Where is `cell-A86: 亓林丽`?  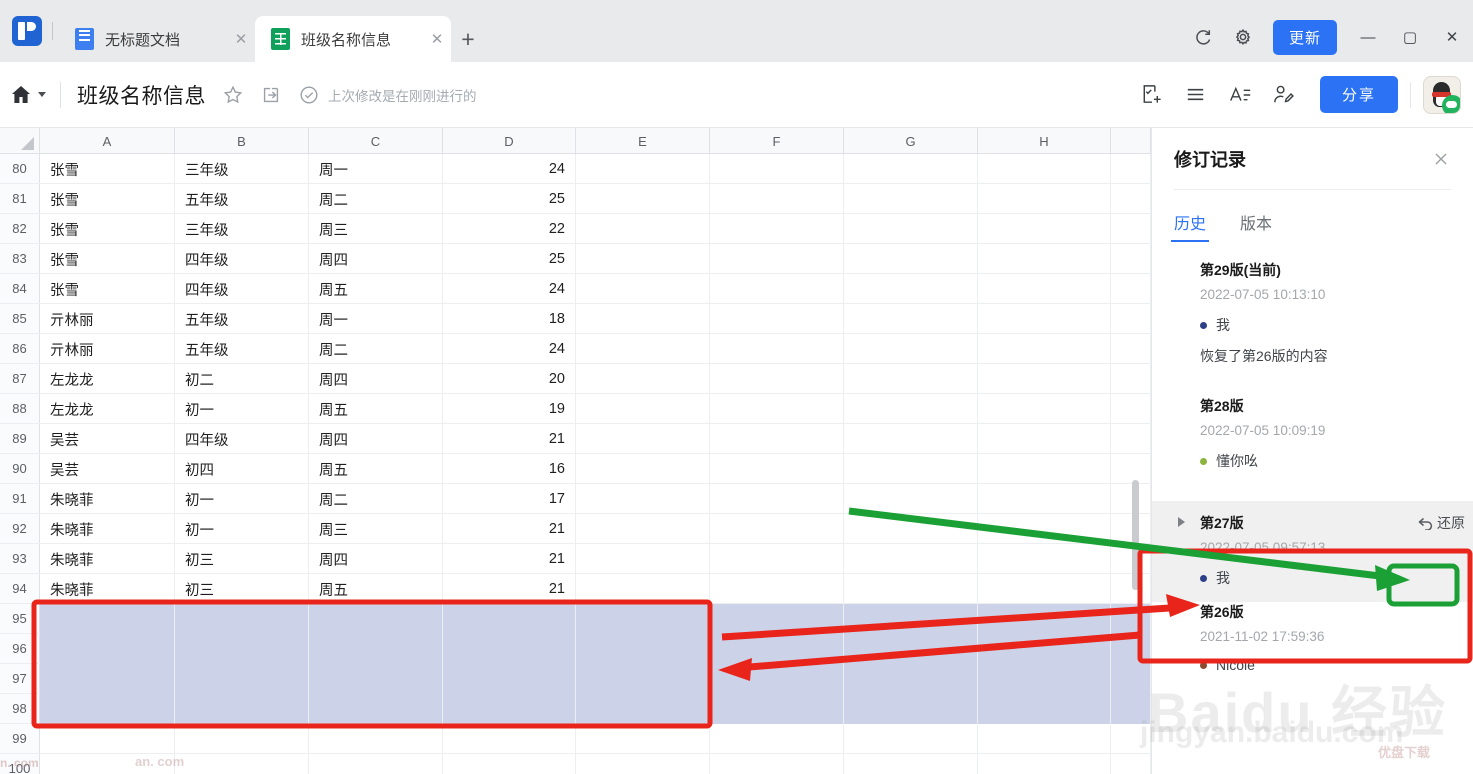 cell-A86: 亓林丽 is located at coordinates (107, 349).